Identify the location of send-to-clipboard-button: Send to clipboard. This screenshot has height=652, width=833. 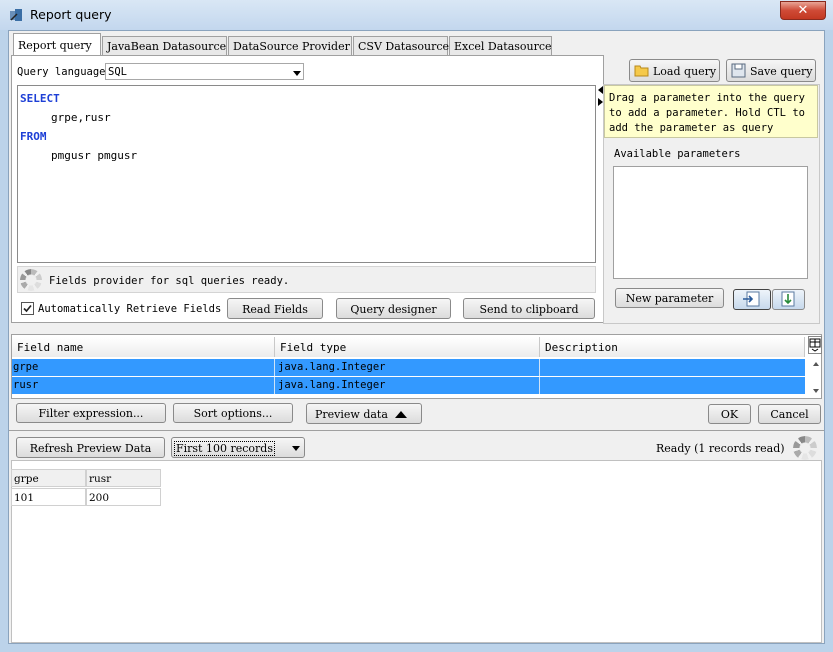
(529, 308).